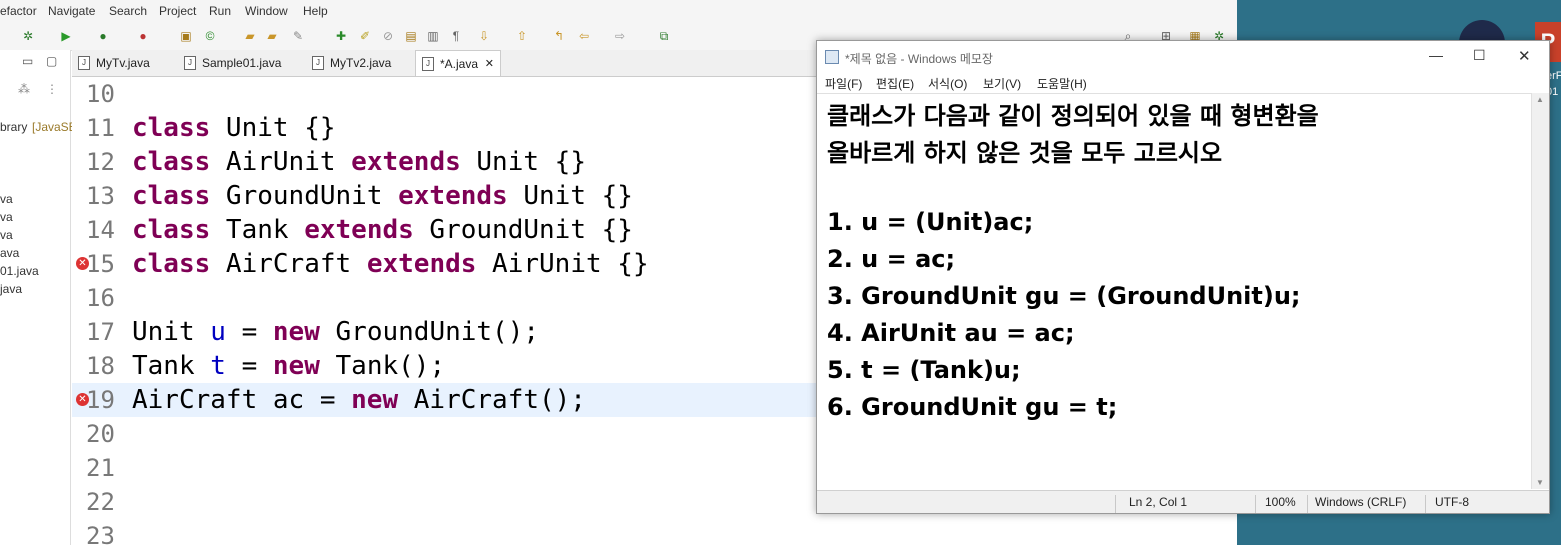 This screenshot has height=553, width=1561. Describe the element at coordinates (19, 271) in the screenshot. I see `tree-item: 01.java` at that location.